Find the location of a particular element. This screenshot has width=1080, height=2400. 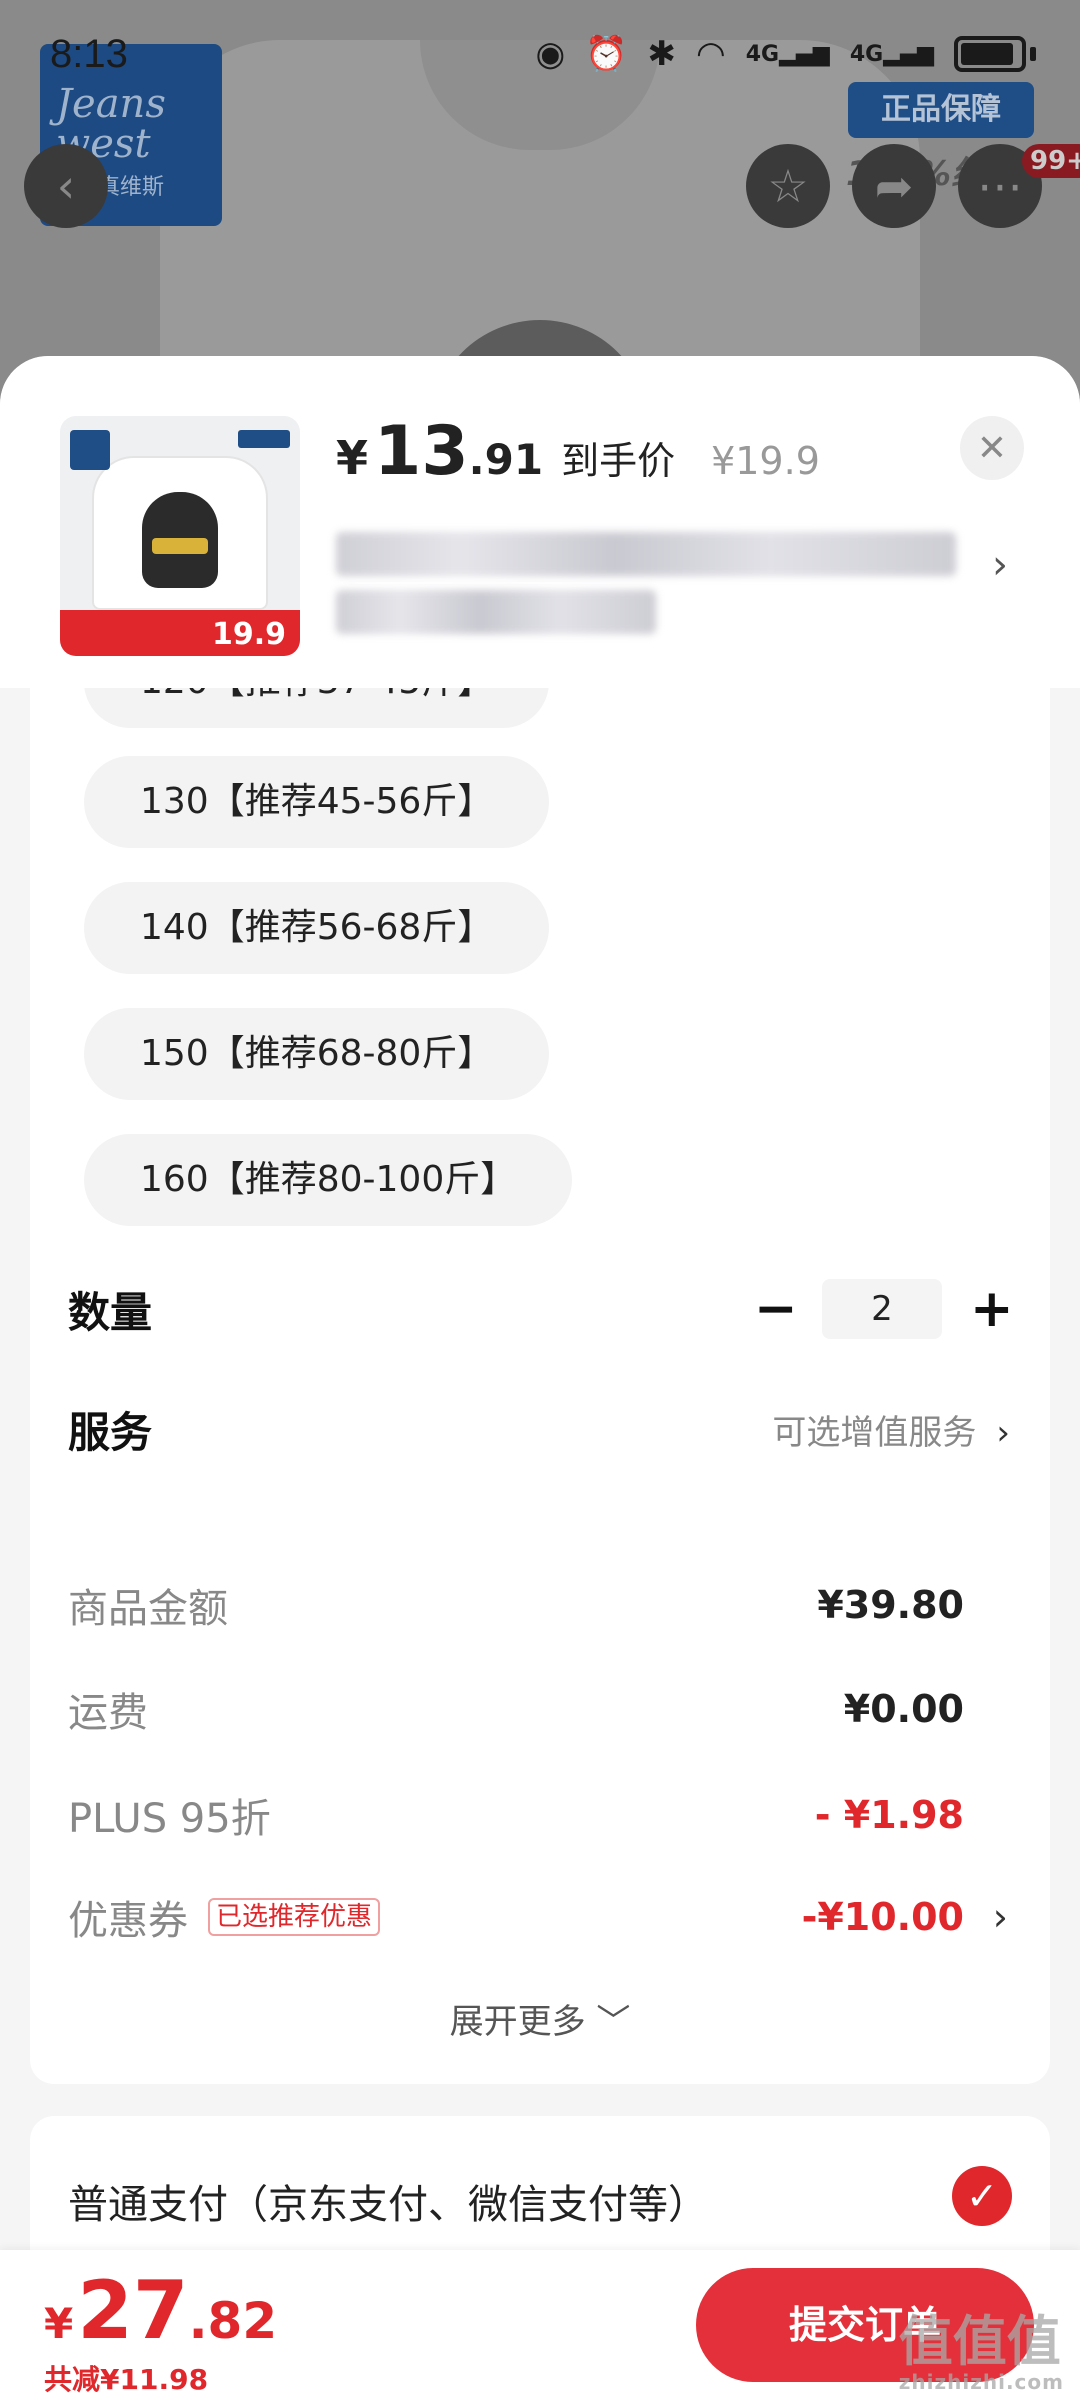

share-icon: ➦ is located at coordinates (894, 186).